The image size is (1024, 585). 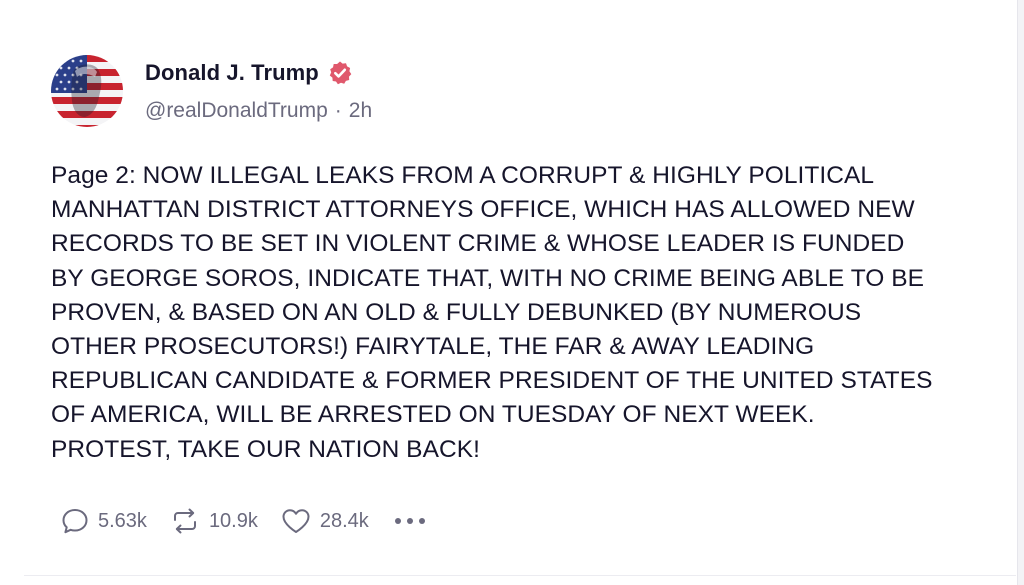 What do you see at coordinates (232, 73) in the screenshot?
I see `author-display-name: Donald J. Trump` at bounding box center [232, 73].